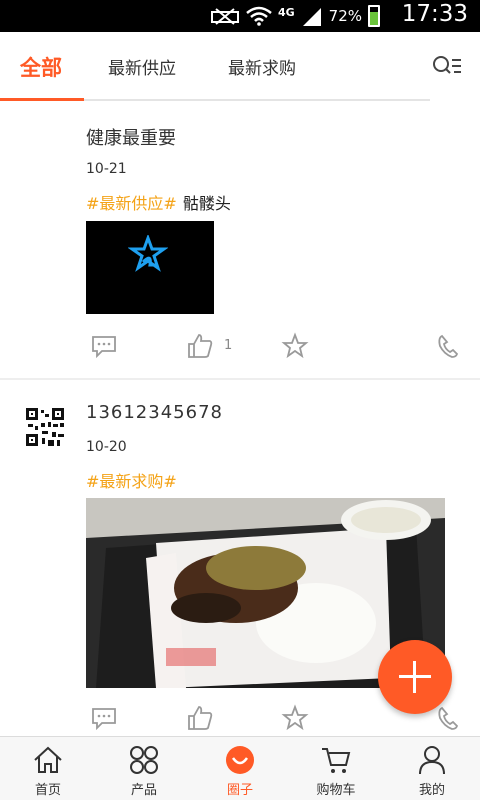 Image resolution: width=480 pixels, height=800 pixels. I want to click on no-signal-icon, so click(224, 16).